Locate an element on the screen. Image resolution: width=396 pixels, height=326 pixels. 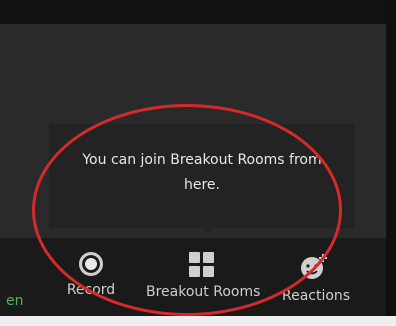
reactions-button: Reactions is located at coordinates (316, 283).